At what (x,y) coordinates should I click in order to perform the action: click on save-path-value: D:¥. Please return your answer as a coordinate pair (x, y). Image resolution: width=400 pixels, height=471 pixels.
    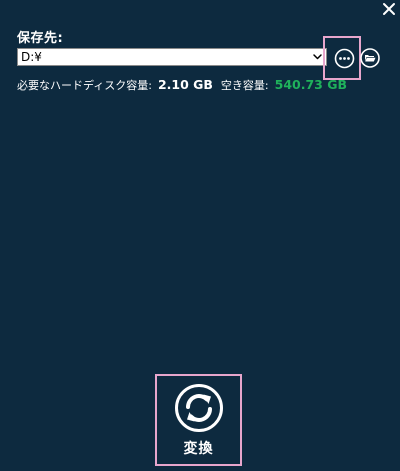
    Looking at the image, I should click on (31, 57).